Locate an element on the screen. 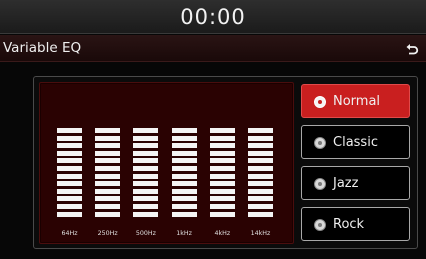 This screenshot has height=259, width=426. preset-button-jazz: Jazz is located at coordinates (355, 183).